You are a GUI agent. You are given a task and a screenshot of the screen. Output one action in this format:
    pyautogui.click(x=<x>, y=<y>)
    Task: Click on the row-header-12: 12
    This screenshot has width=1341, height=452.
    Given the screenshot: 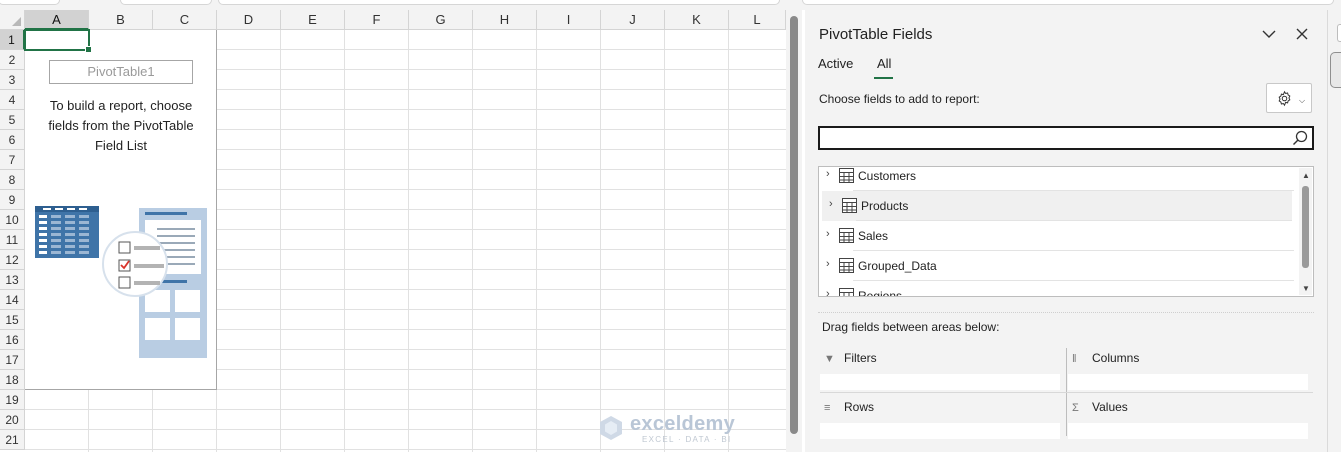 What is the action you would take?
    pyautogui.click(x=12, y=260)
    